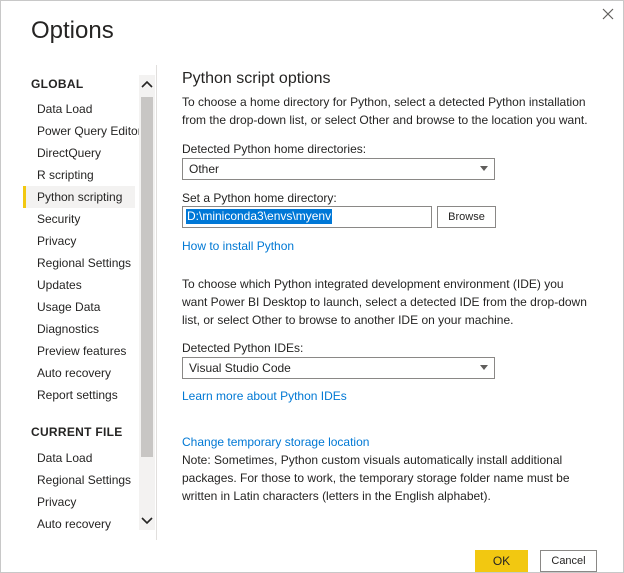 This screenshot has width=624, height=573. What do you see at coordinates (79, 197) in the screenshot?
I see `sidebar-item-python-scripting: Python scripting` at bounding box center [79, 197].